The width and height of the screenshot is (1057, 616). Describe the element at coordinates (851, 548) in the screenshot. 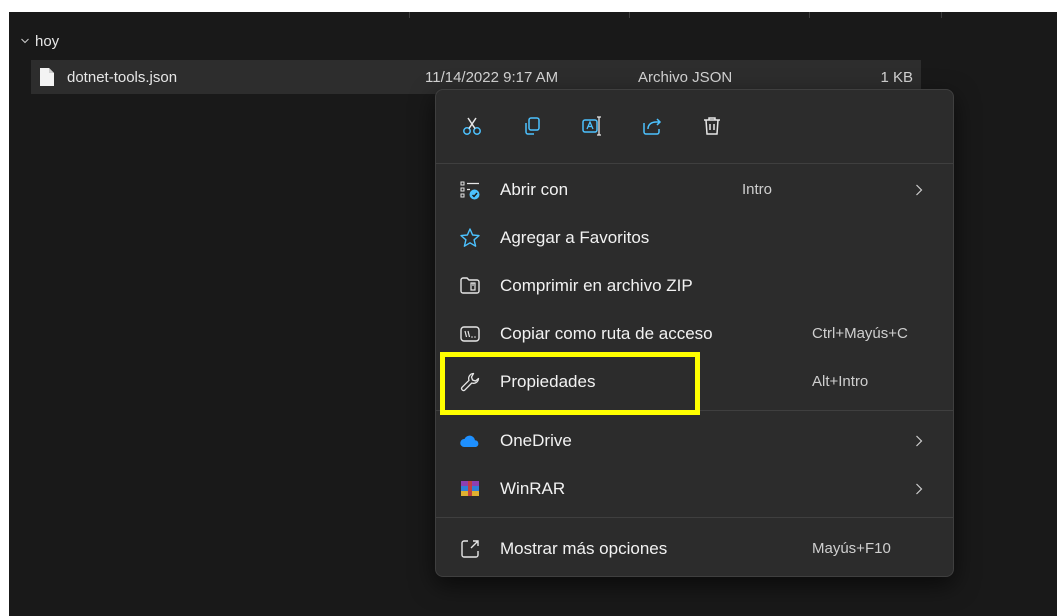

I see `show-more-options-shortcut: Mayús+F10` at that location.